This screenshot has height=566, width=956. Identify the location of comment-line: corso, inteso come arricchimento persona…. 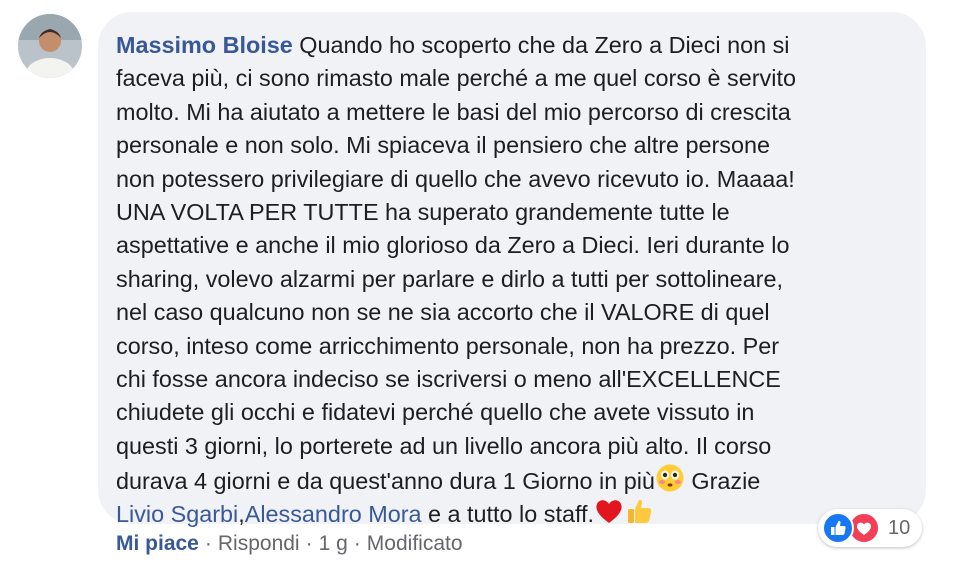
(448, 345).